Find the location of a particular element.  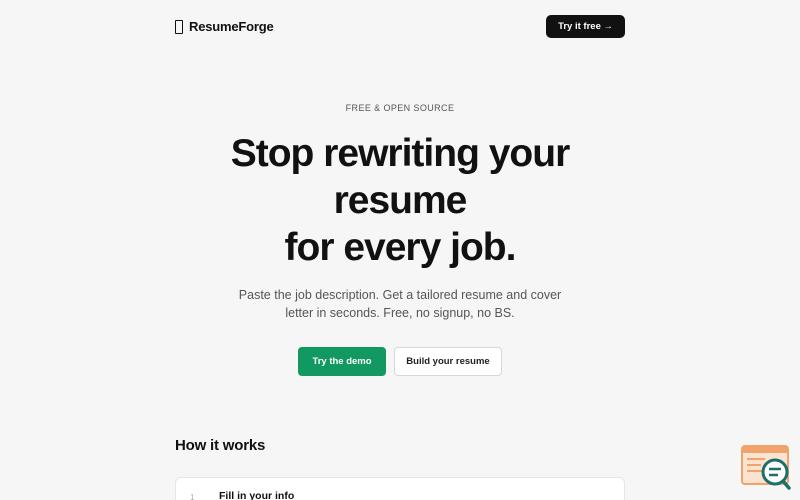

step-card: 1 Fill in your info is located at coordinates (400, 488).